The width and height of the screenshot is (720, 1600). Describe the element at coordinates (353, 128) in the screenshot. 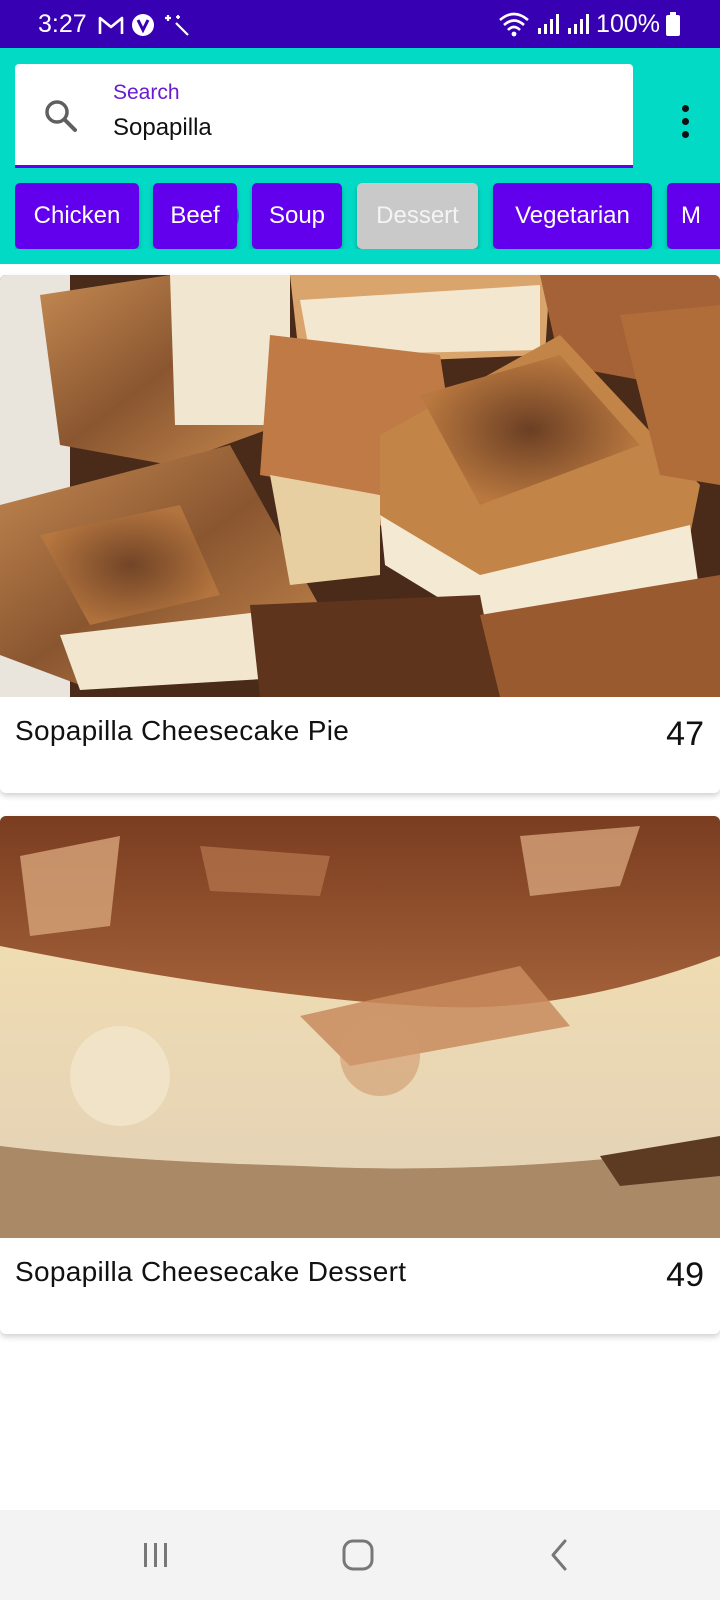

I see `search-input` at that location.